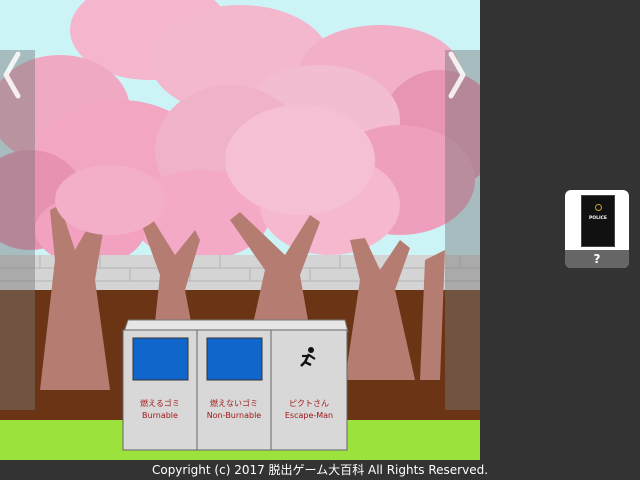 The width and height of the screenshot is (640, 480). What do you see at coordinates (457, 75) in the screenshot?
I see `chevron-right-icon` at bounding box center [457, 75].